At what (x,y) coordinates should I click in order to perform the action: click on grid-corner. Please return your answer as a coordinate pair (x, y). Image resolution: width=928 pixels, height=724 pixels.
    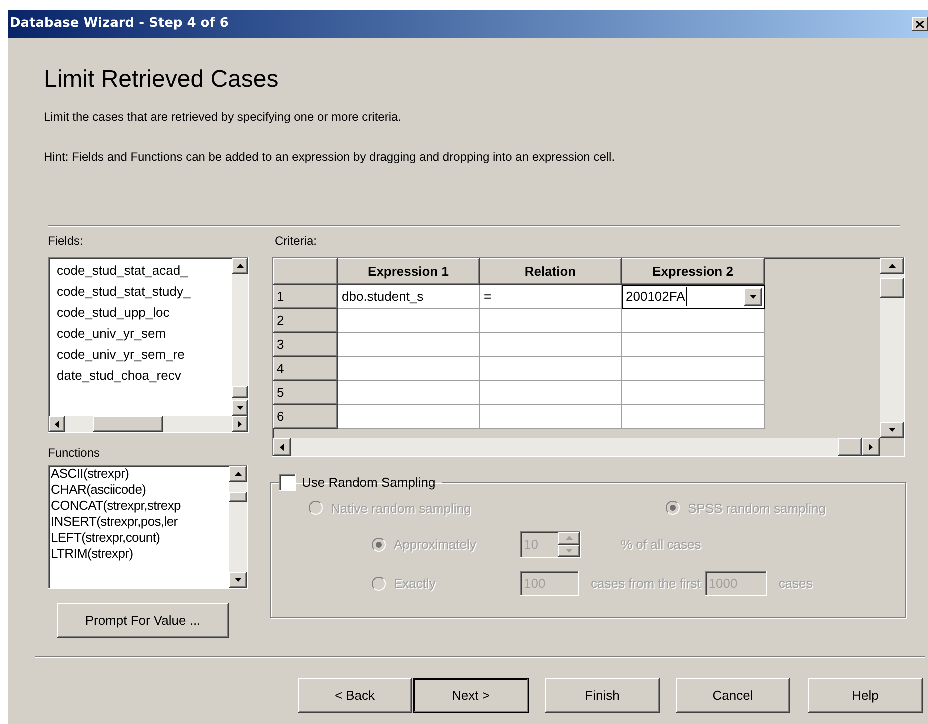
    Looking at the image, I should click on (306, 271).